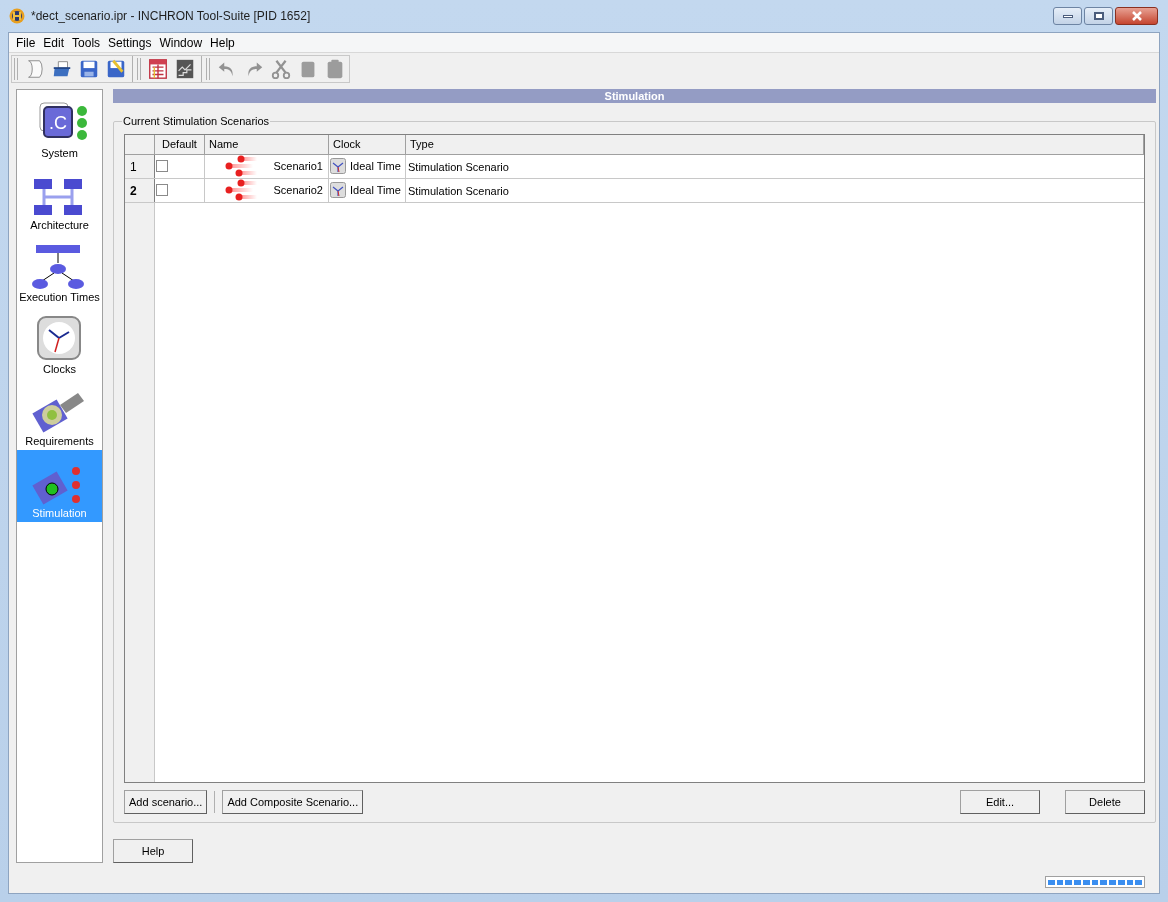  What do you see at coordinates (222, 42) in the screenshot?
I see `menu-item: Help` at bounding box center [222, 42].